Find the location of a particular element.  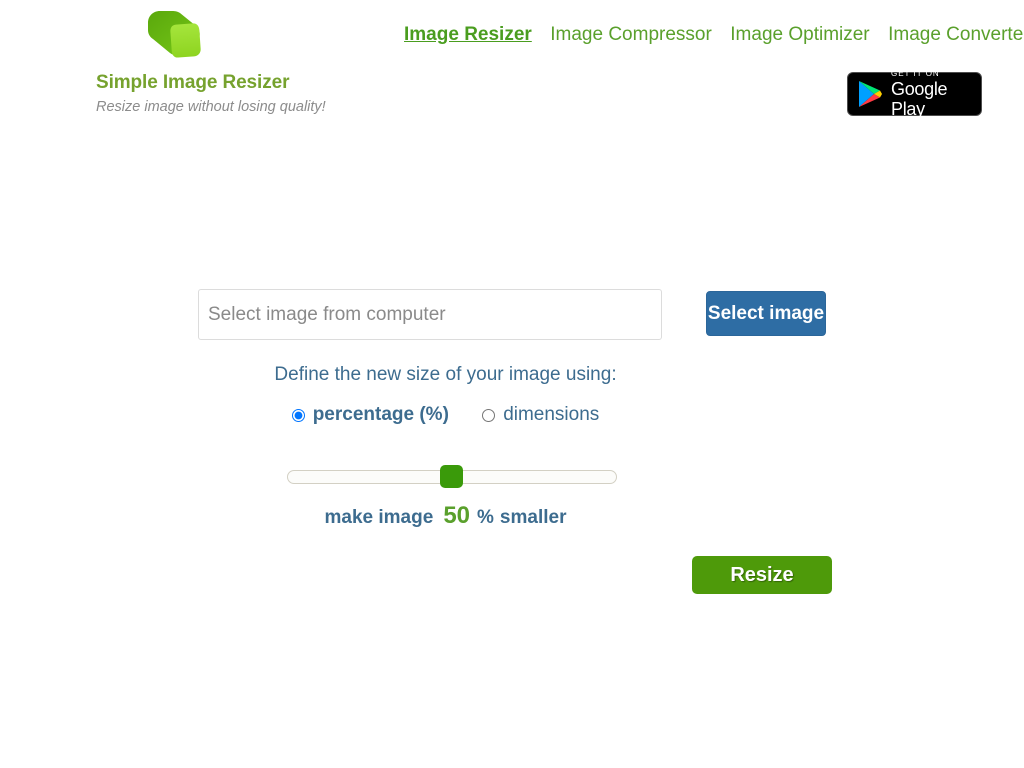

percentage-slider is located at coordinates (452, 476).